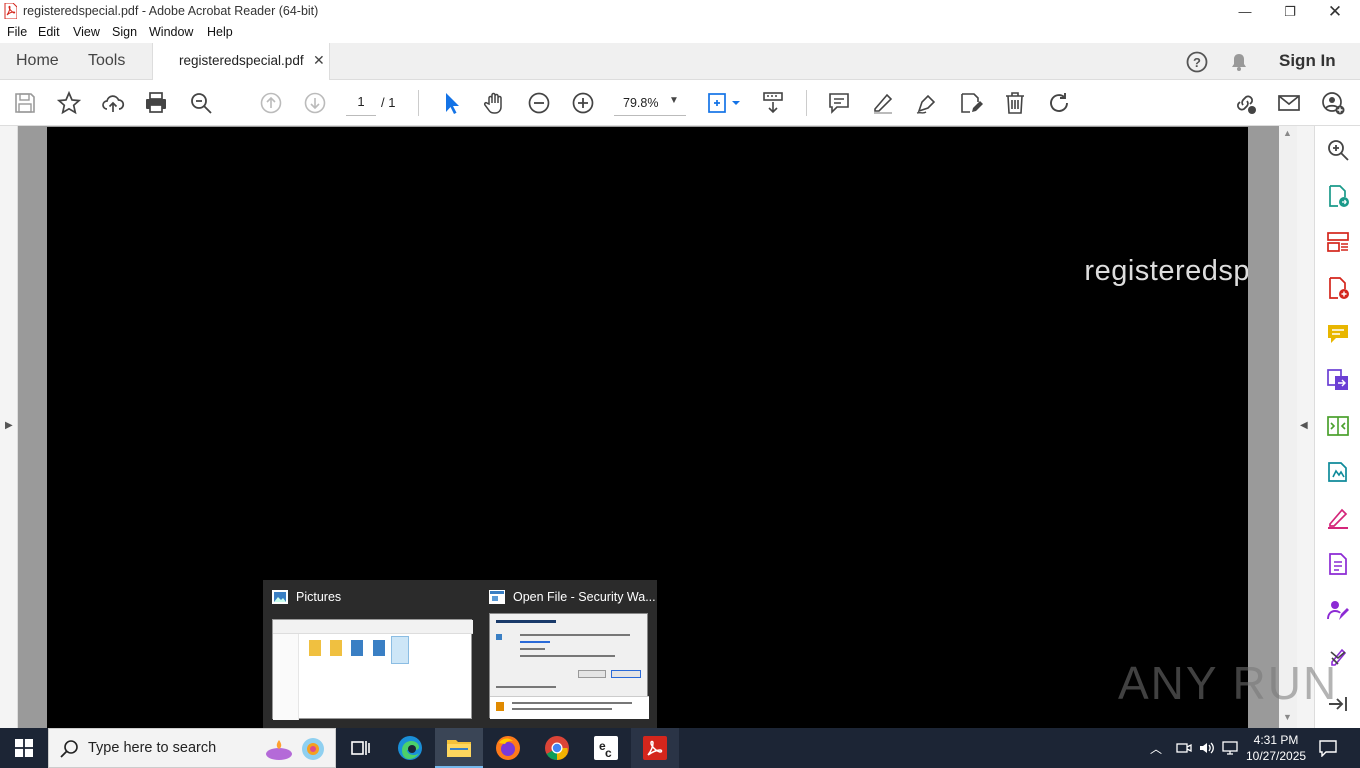 Image resolution: width=1360 pixels, height=768 pixels. What do you see at coordinates (106, 61) in the screenshot?
I see `tab-tools: Tools` at bounding box center [106, 61].